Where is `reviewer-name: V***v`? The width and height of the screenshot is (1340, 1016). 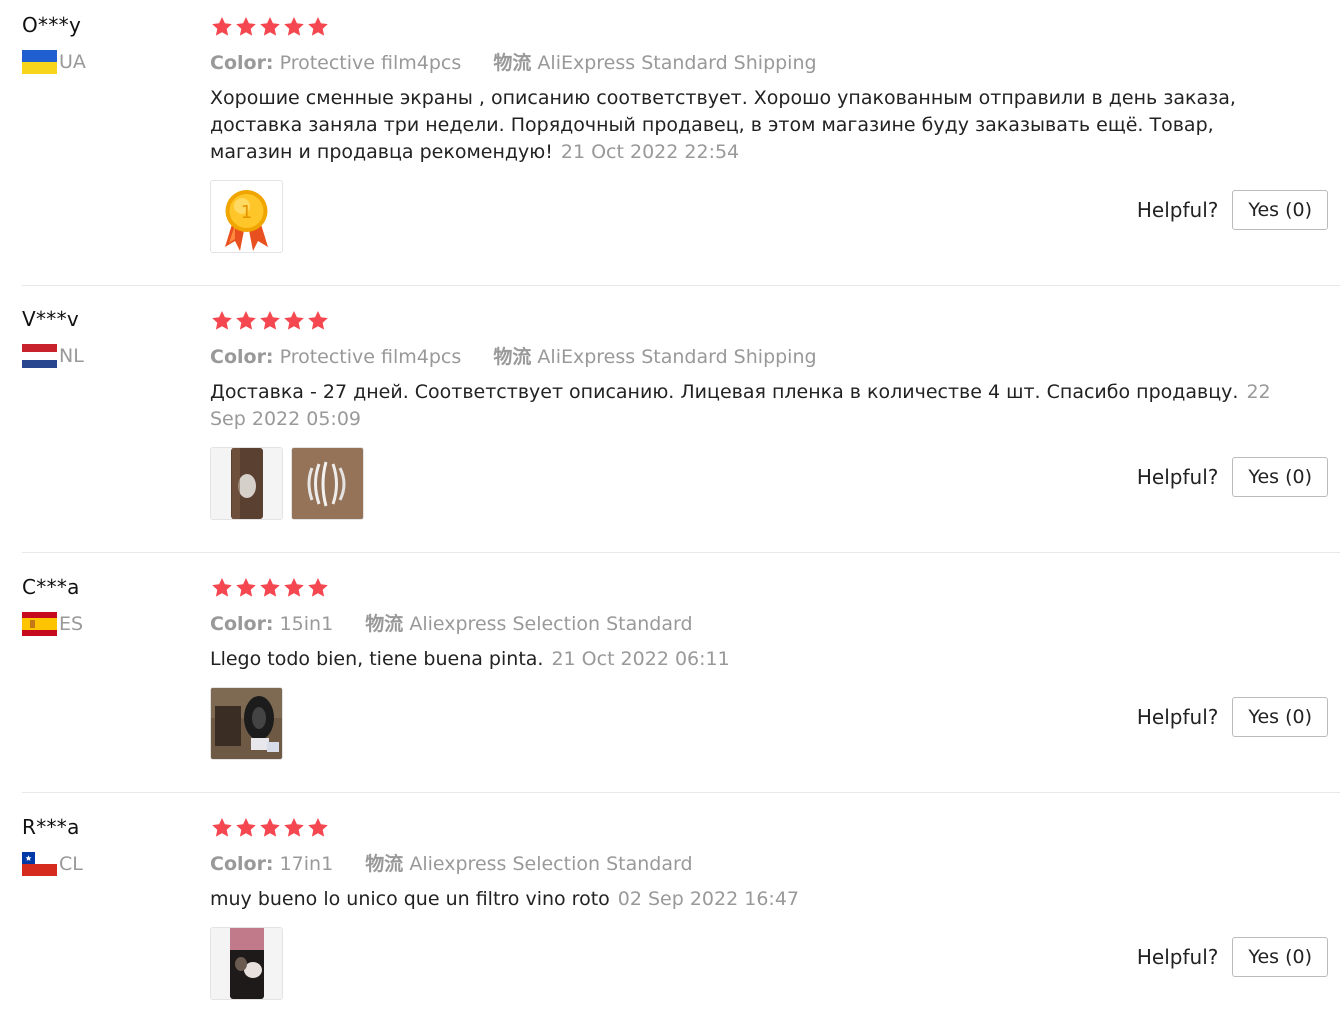
reviewer-name: V***v is located at coordinates (51, 319).